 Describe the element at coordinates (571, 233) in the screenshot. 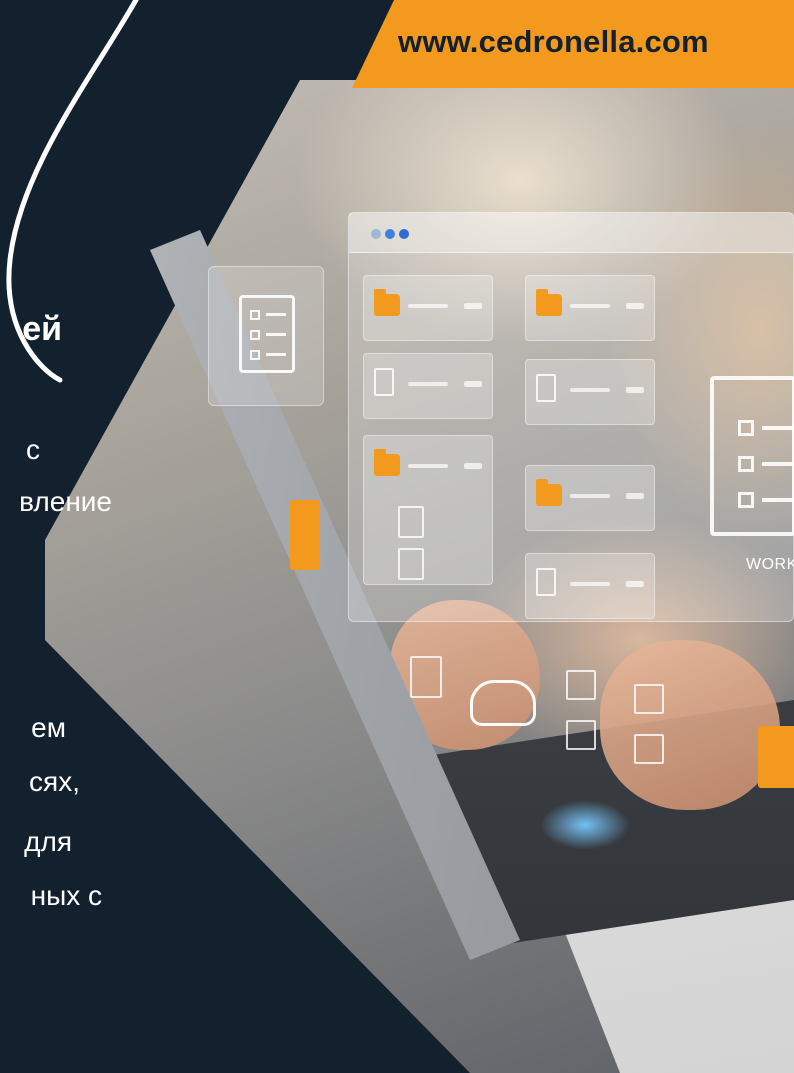

I see `holo-window-topbar` at that location.